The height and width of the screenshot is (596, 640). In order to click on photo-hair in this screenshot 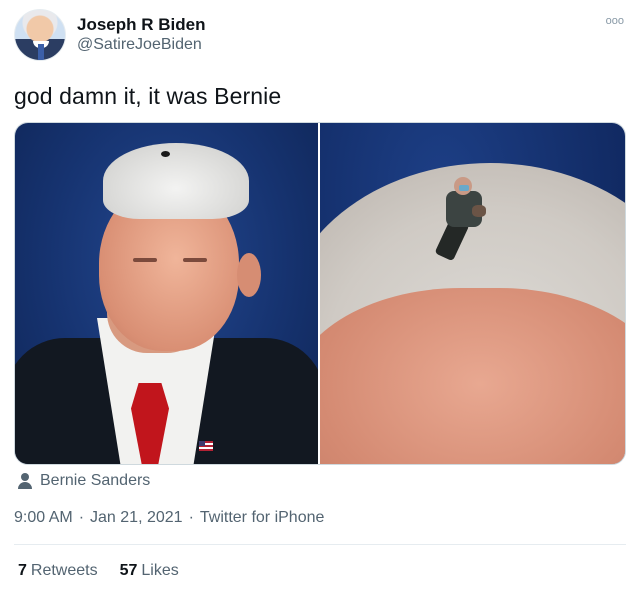, I will do `click(176, 181)`.